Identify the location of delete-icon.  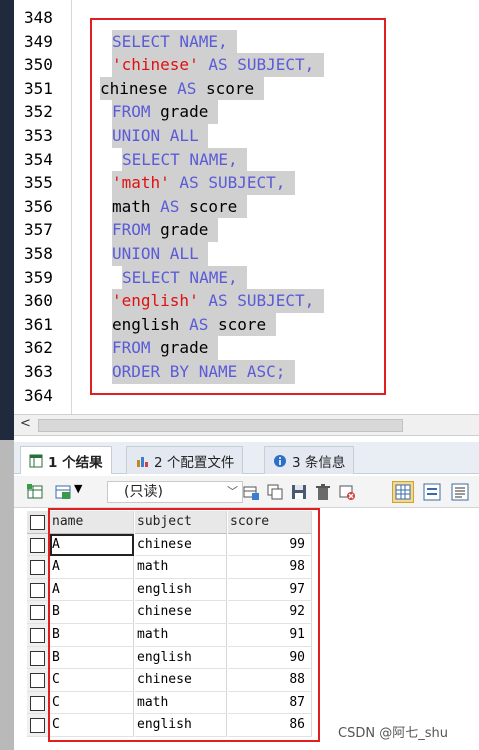
(323, 492).